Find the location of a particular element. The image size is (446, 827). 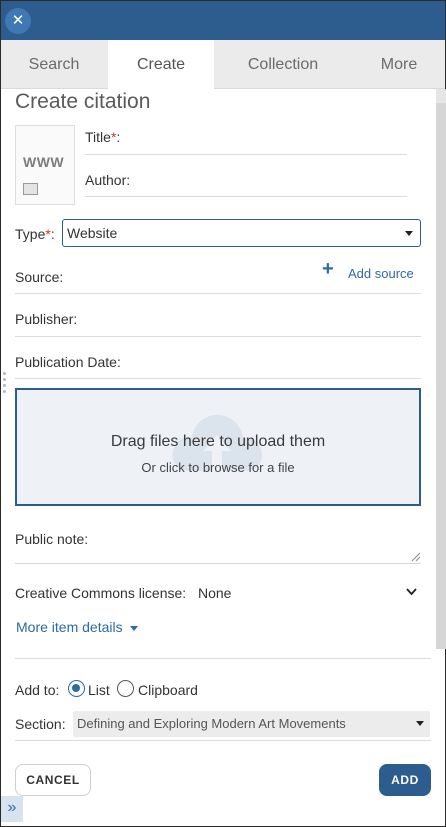

title-field-line is located at coordinates (246, 154).